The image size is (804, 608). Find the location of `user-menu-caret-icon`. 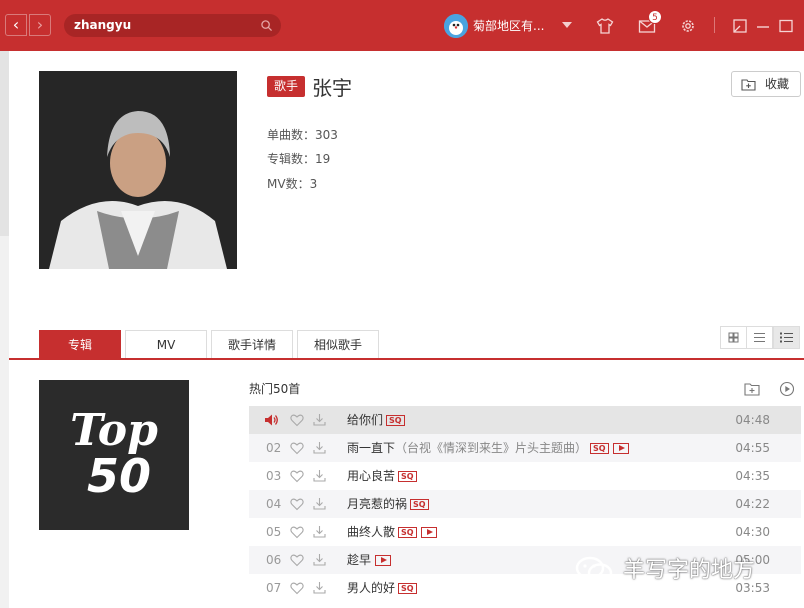

user-menu-caret-icon is located at coordinates (567, 25).